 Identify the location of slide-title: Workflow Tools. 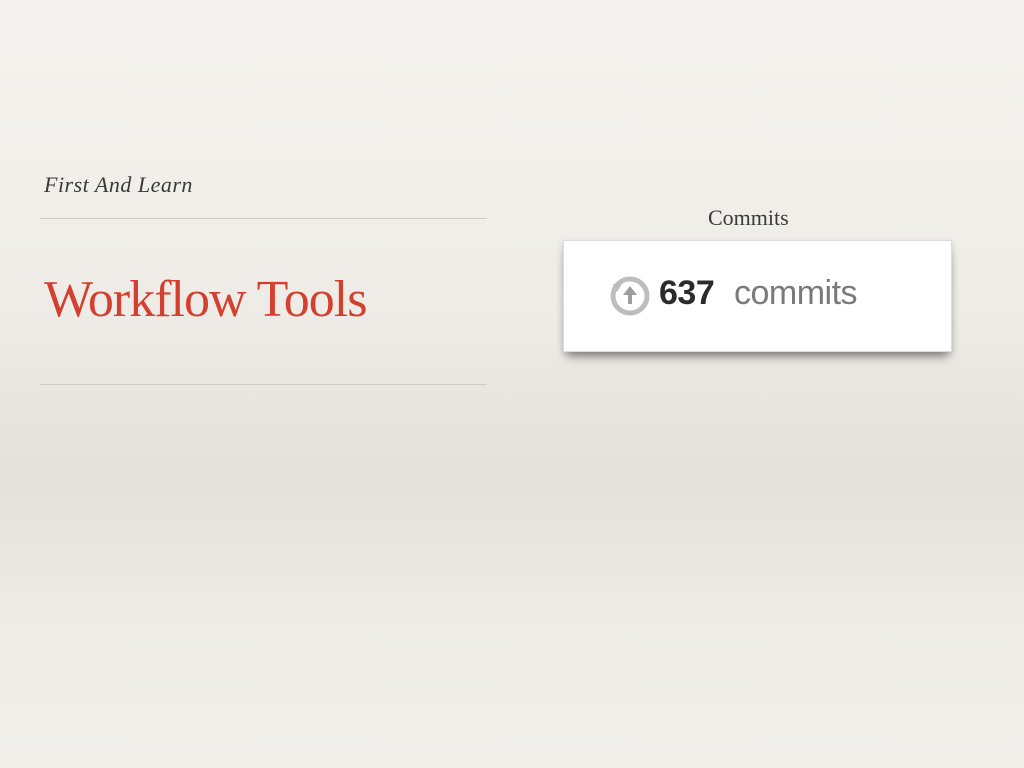
(205, 299).